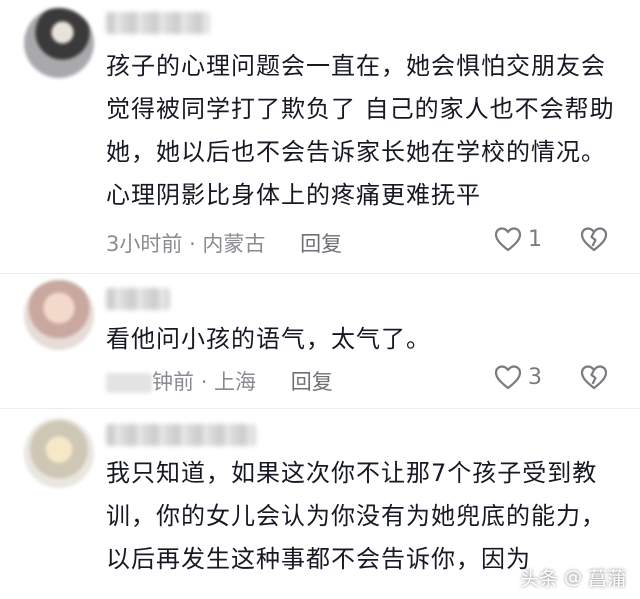 This screenshot has height=599, width=640. I want to click on like-button: 1, so click(518, 239).